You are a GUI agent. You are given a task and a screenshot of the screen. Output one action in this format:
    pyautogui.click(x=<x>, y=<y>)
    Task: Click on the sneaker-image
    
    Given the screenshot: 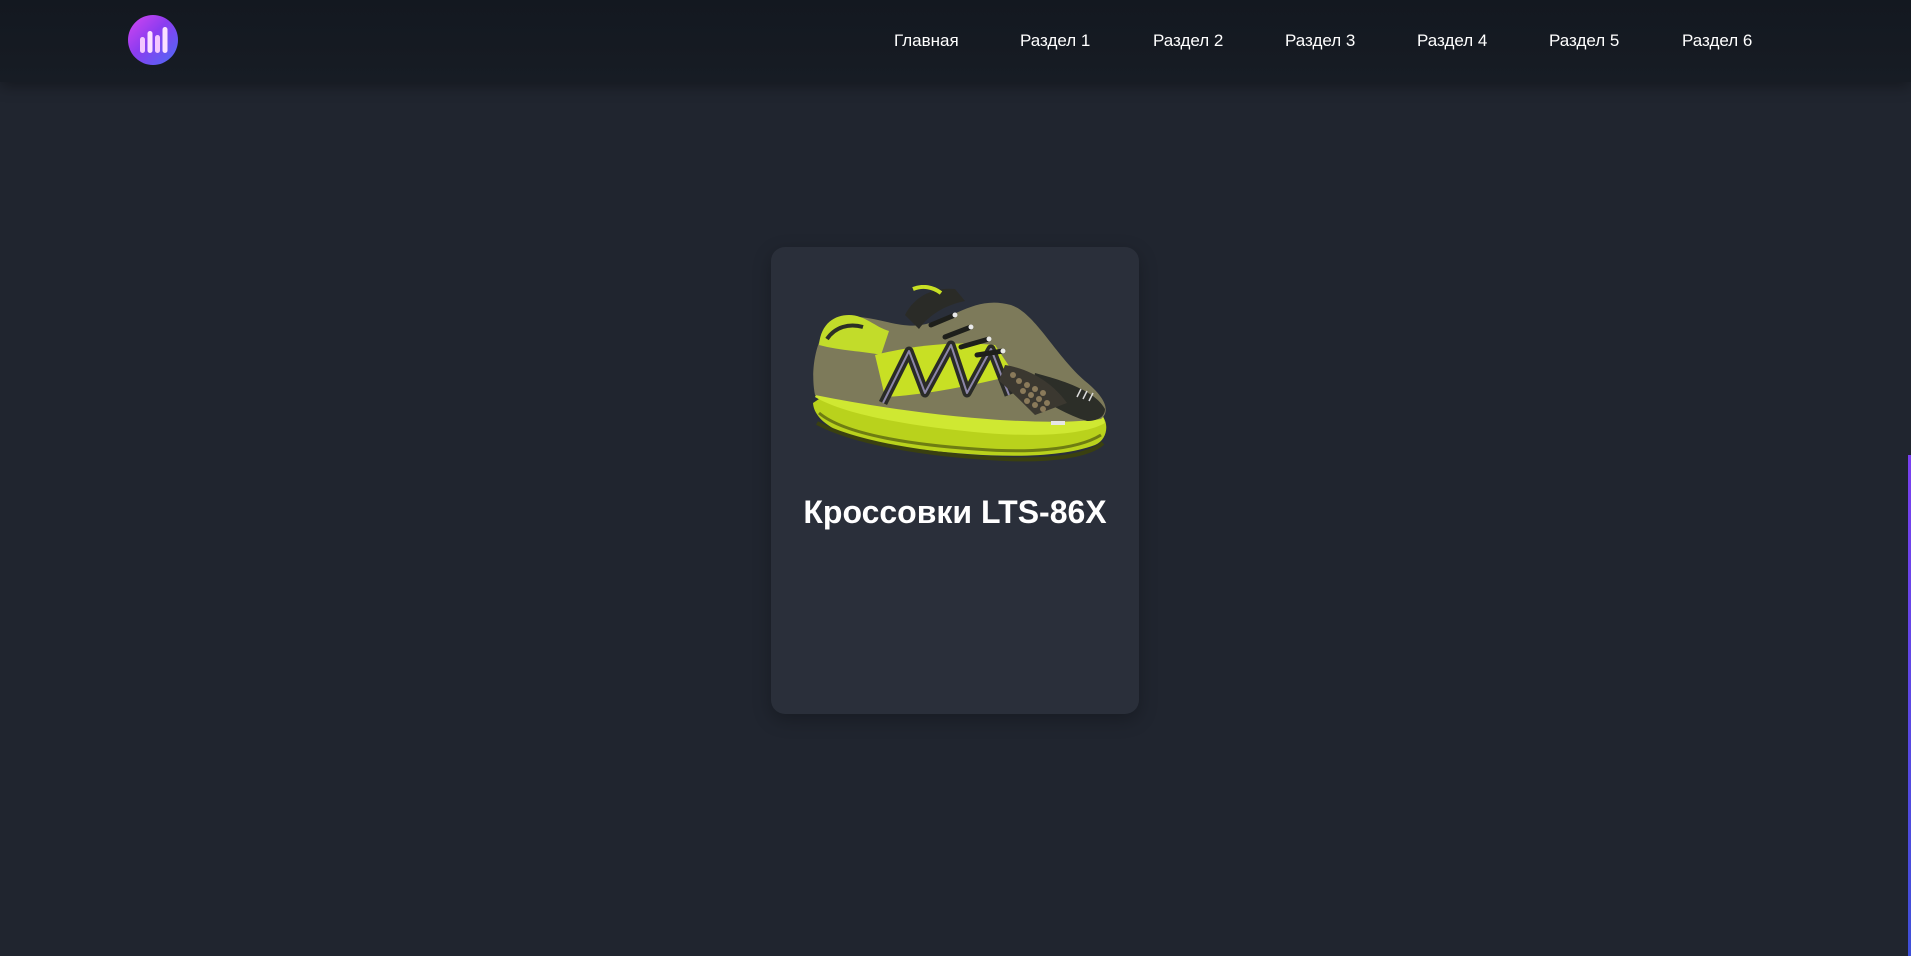 What is the action you would take?
    pyautogui.click(x=960, y=373)
    